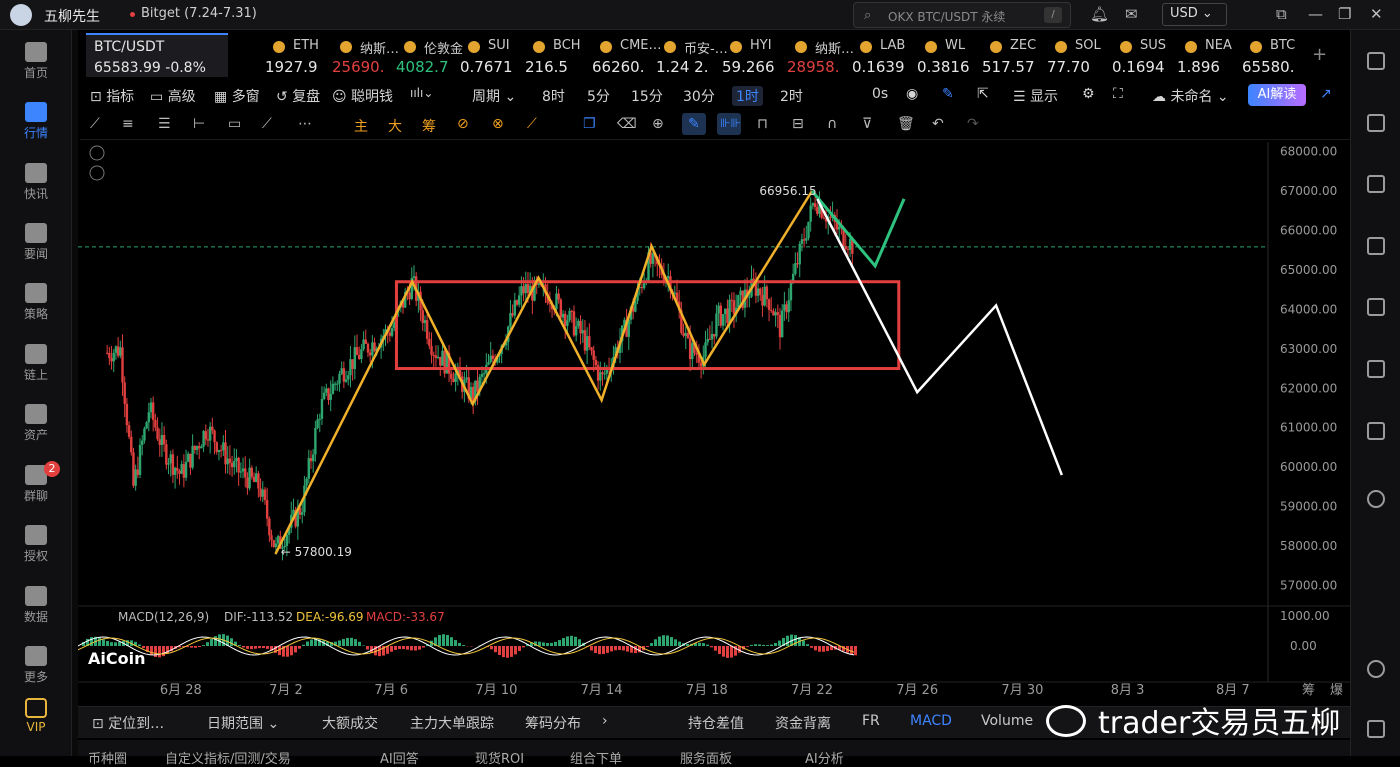  Describe the element at coordinates (36, 242) in the screenshot. I see `sidebar-item-3: 要闻` at that location.